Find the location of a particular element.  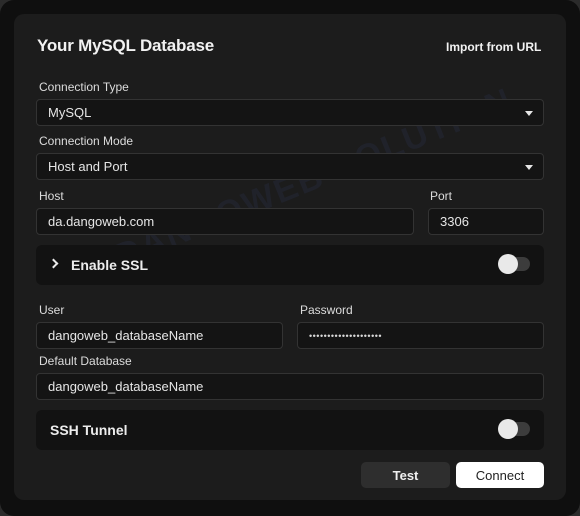

ssh-tunnel-label: SSH Tunnel is located at coordinates (89, 430).